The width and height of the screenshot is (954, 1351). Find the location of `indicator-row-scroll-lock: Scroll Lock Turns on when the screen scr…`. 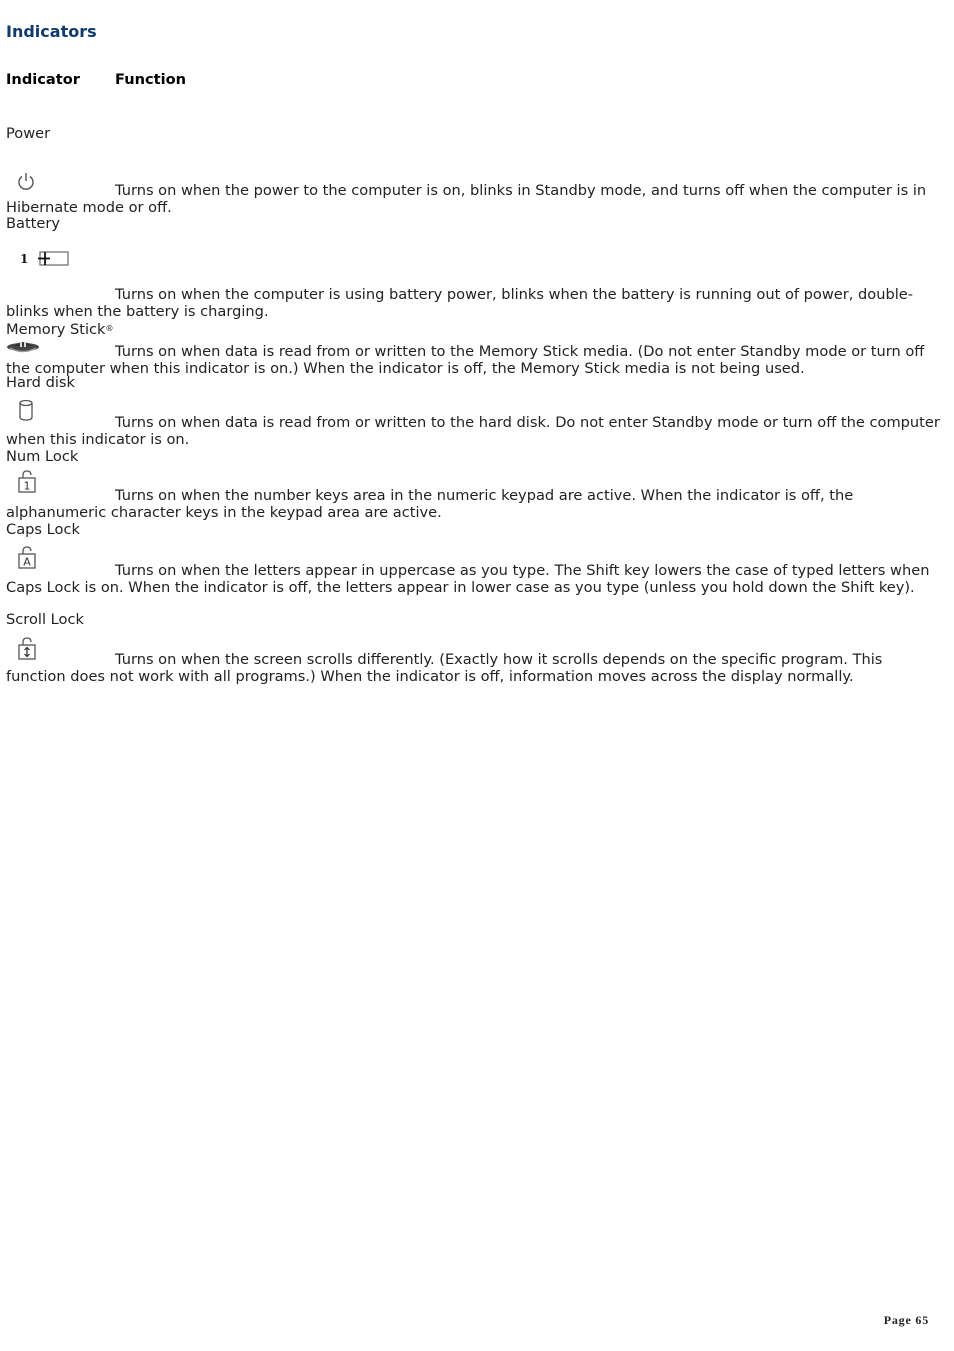

indicator-row-scroll-lock: Scroll Lock Turns on when the screen scr… is located at coordinates (476, 648).